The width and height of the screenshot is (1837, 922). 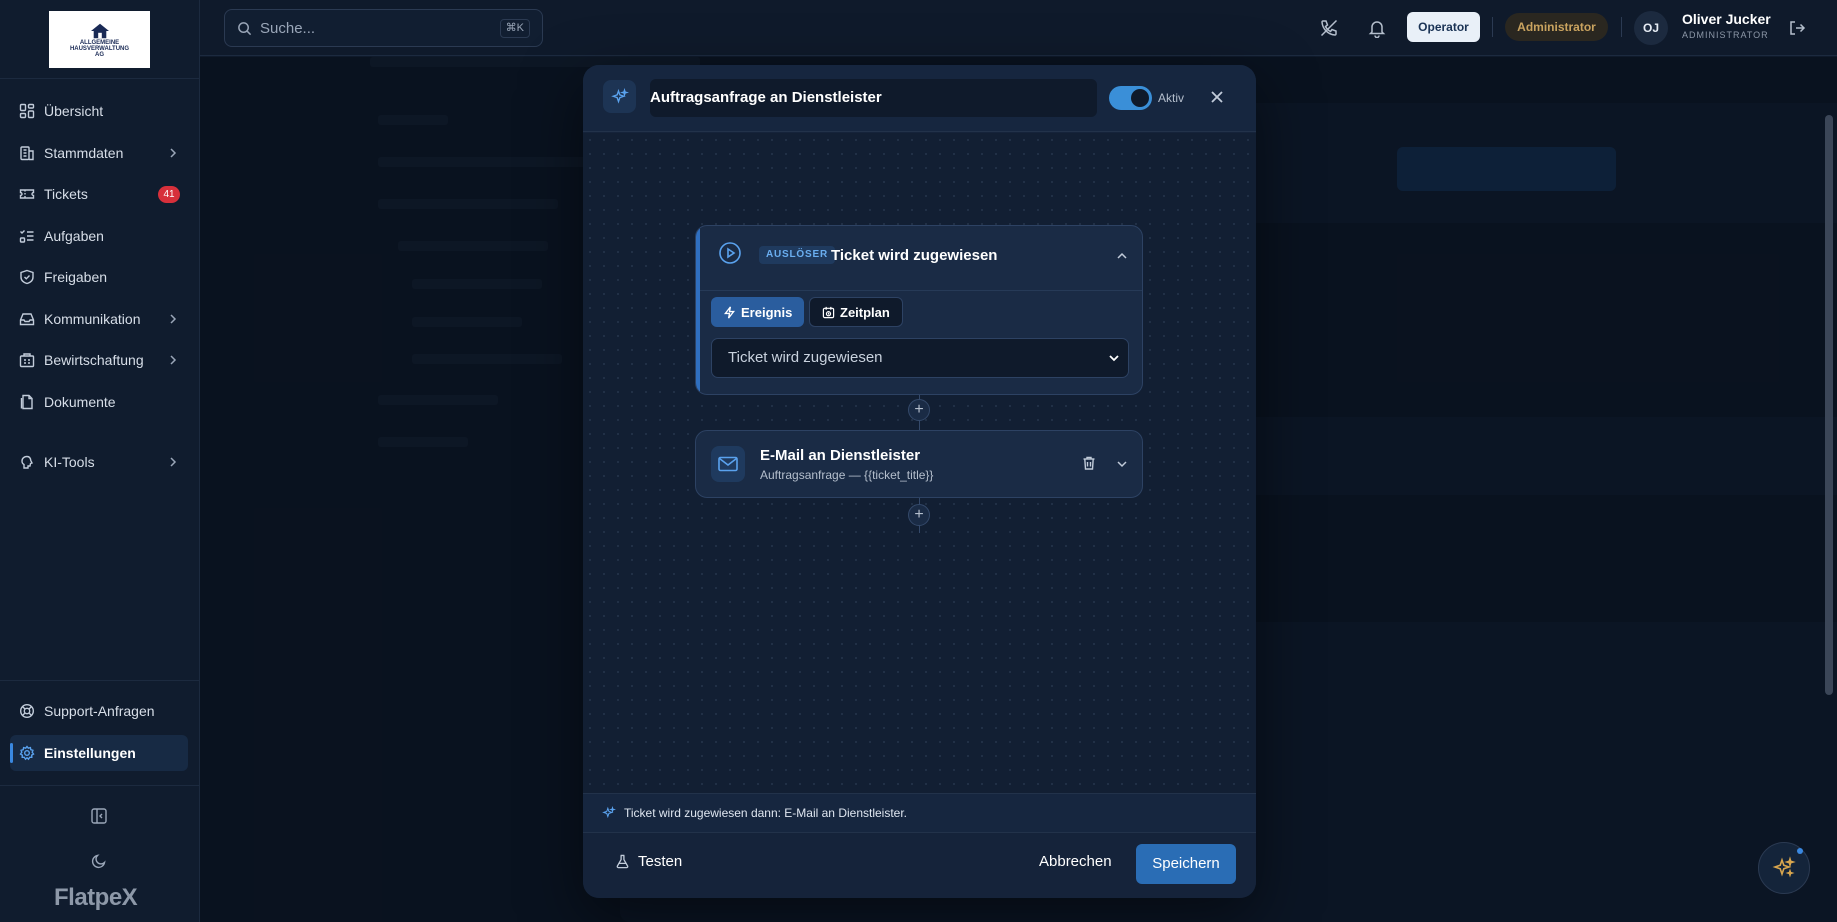 What do you see at coordinates (767, 312) in the screenshot?
I see `tab-label: Ereignis` at bounding box center [767, 312].